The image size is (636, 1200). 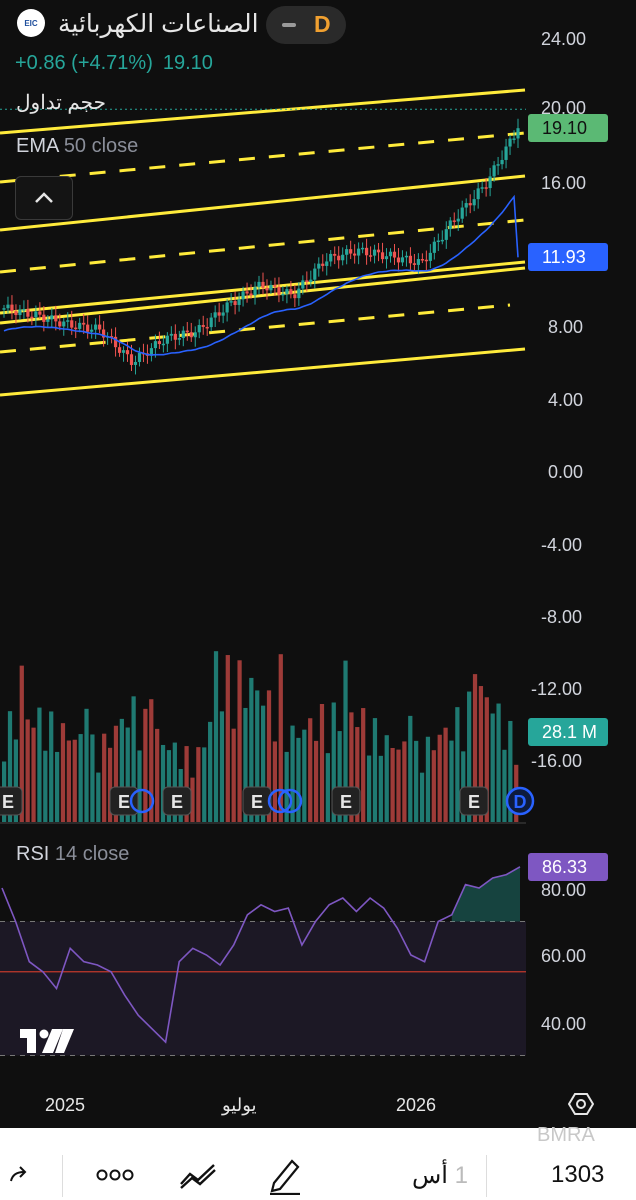 What do you see at coordinates (84, 63) in the screenshot?
I see `change-value: +0.86 (+4.71%)` at bounding box center [84, 63].